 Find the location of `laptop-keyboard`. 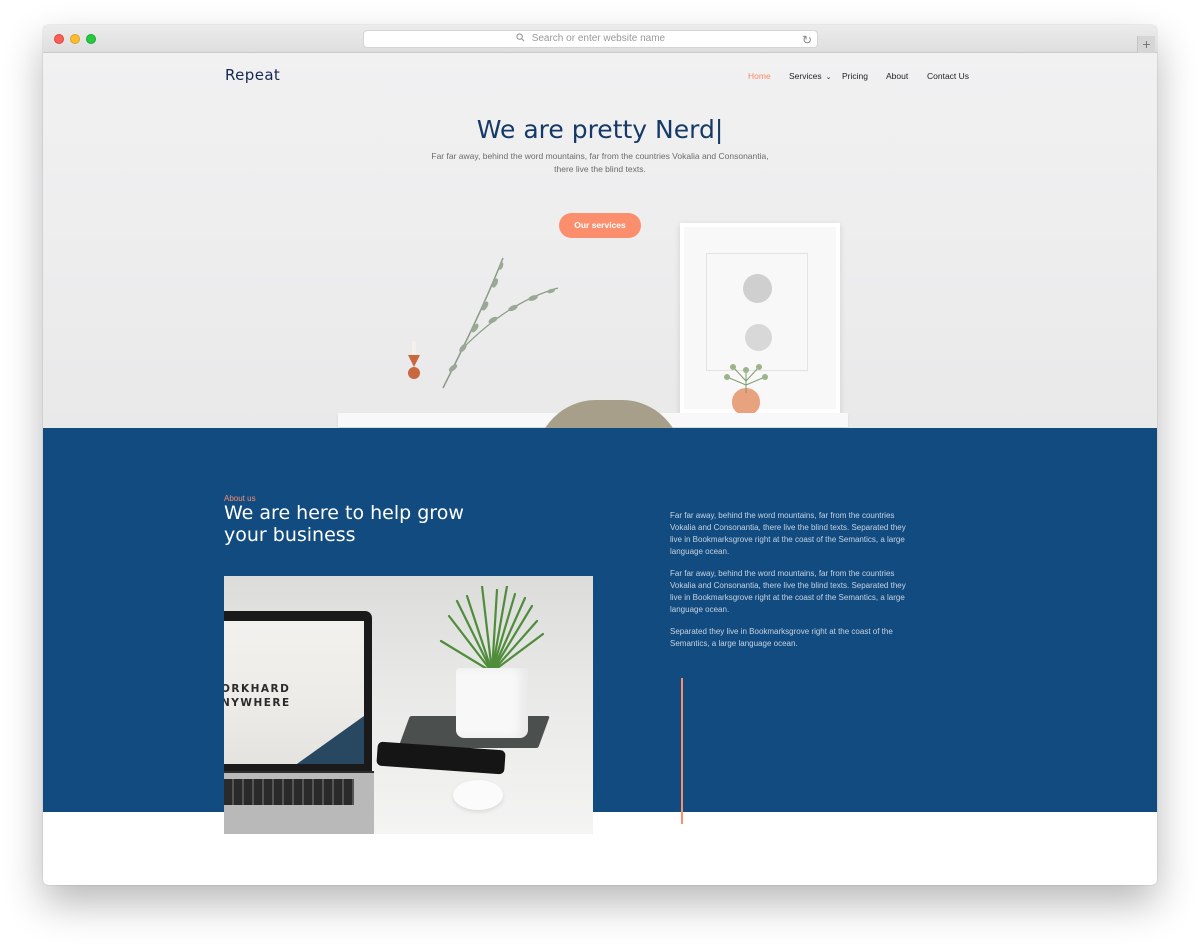

laptop-keyboard is located at coordinates (299, 802).